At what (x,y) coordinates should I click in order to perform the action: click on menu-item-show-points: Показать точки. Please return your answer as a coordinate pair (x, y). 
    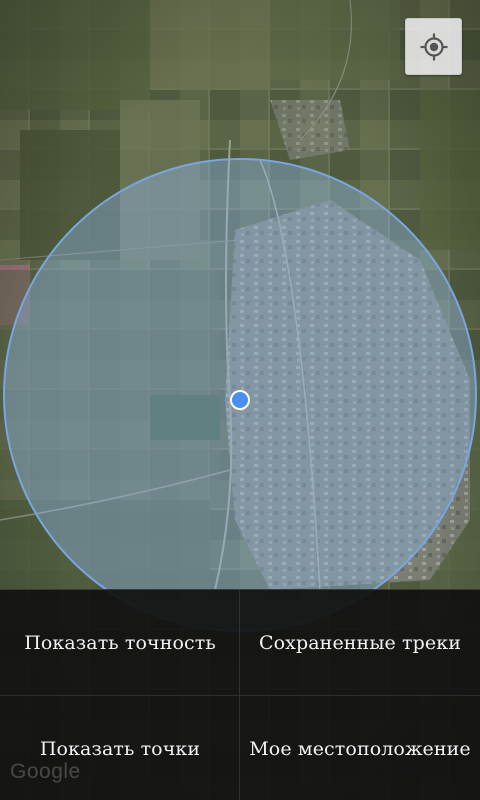
    Looking at the image, I should click on (120, 748).